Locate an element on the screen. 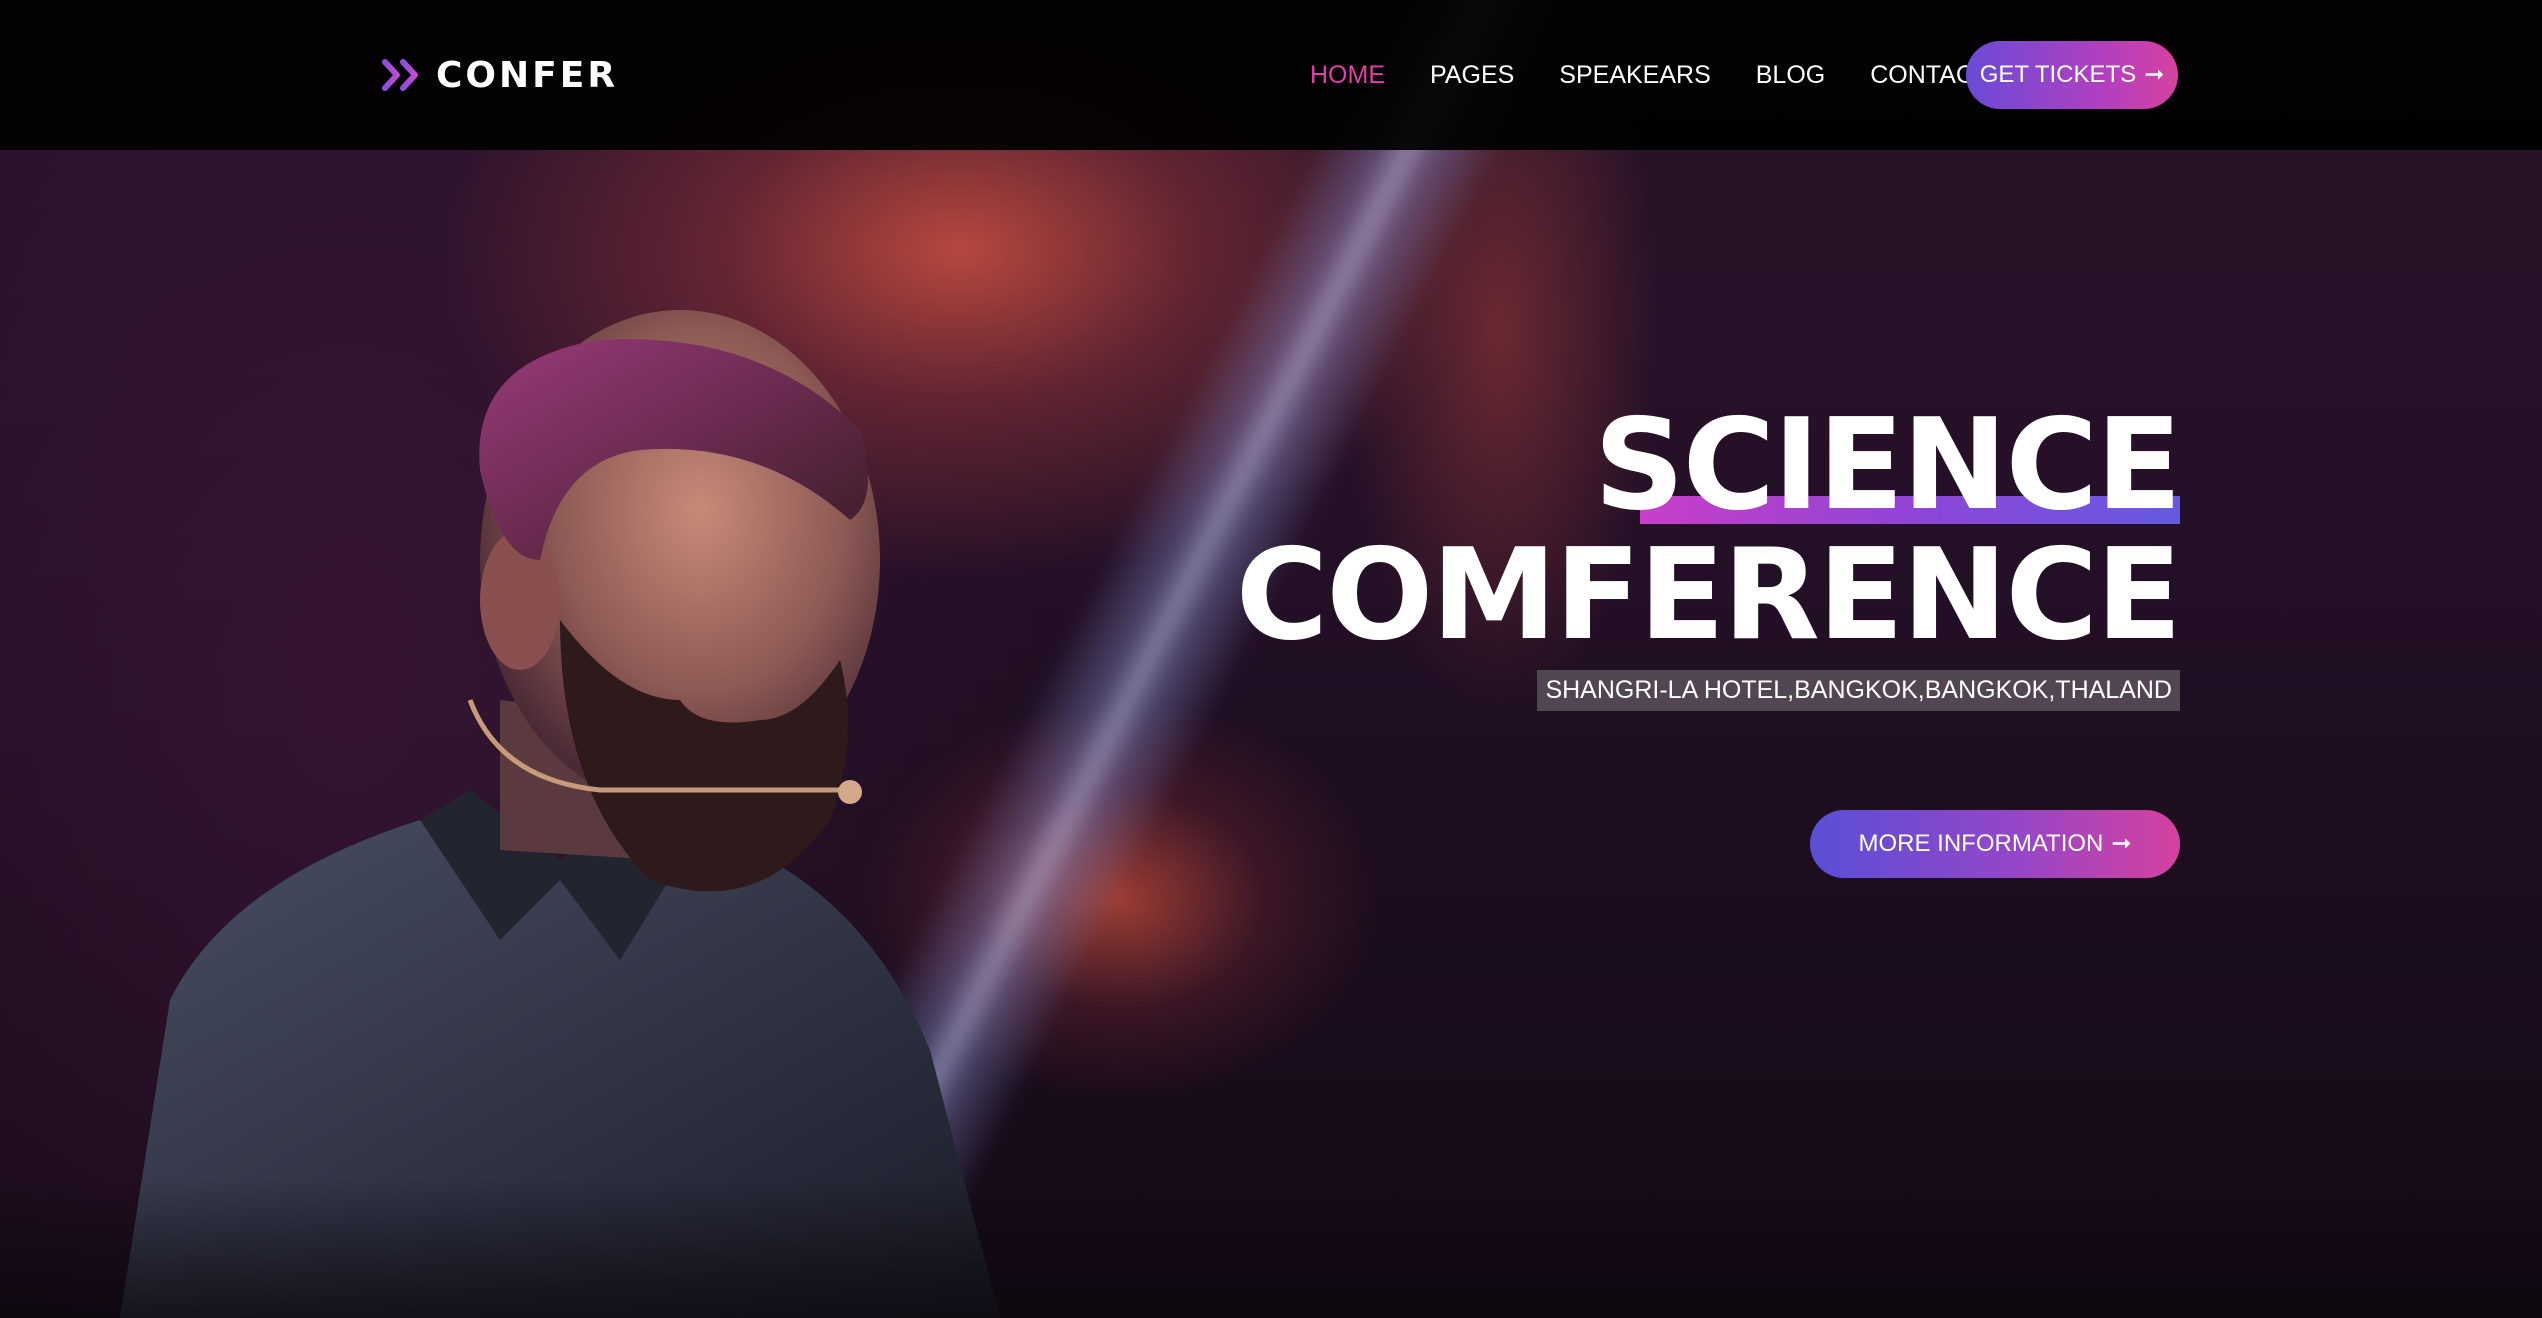 Image resolution: width=2542 pixels, height=1318 pixels. brand-name: CONFER is located at coordinates (527, 75).